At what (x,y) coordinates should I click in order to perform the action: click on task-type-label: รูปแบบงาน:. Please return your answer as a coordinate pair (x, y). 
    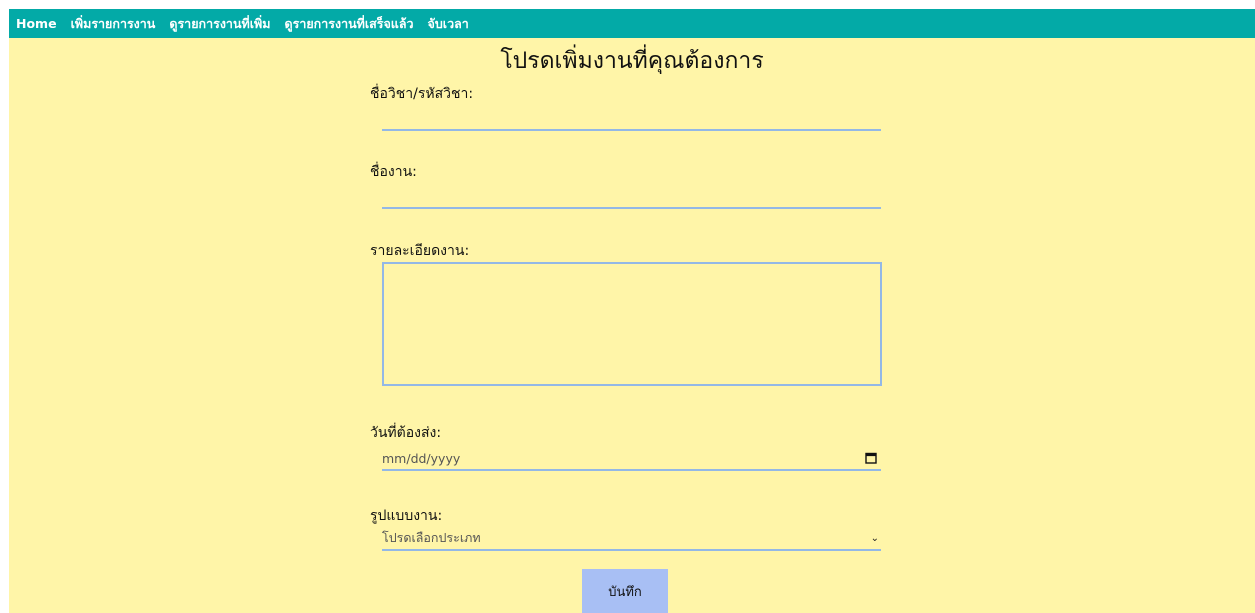
    Looking at the image, I should click on (406, 516).